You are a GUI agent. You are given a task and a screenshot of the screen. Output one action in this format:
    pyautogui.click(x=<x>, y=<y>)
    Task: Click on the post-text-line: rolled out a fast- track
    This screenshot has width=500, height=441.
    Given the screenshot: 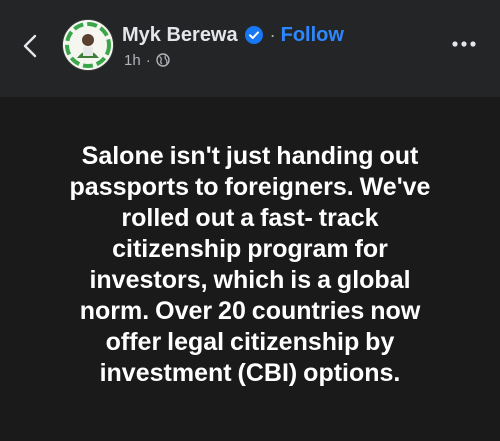 What is the action you would take?
    pyautogui.click(x=250, y=218)
    